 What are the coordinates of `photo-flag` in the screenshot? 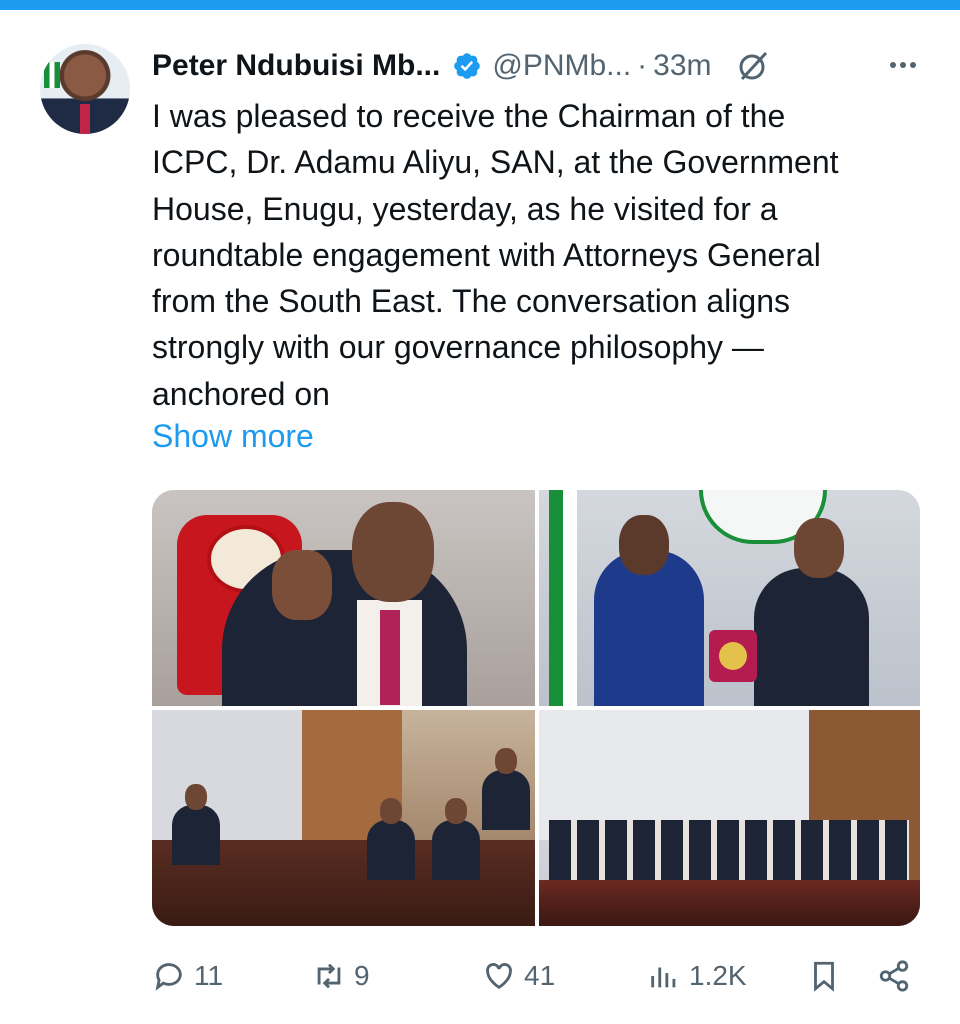 It's located at (563, 598).